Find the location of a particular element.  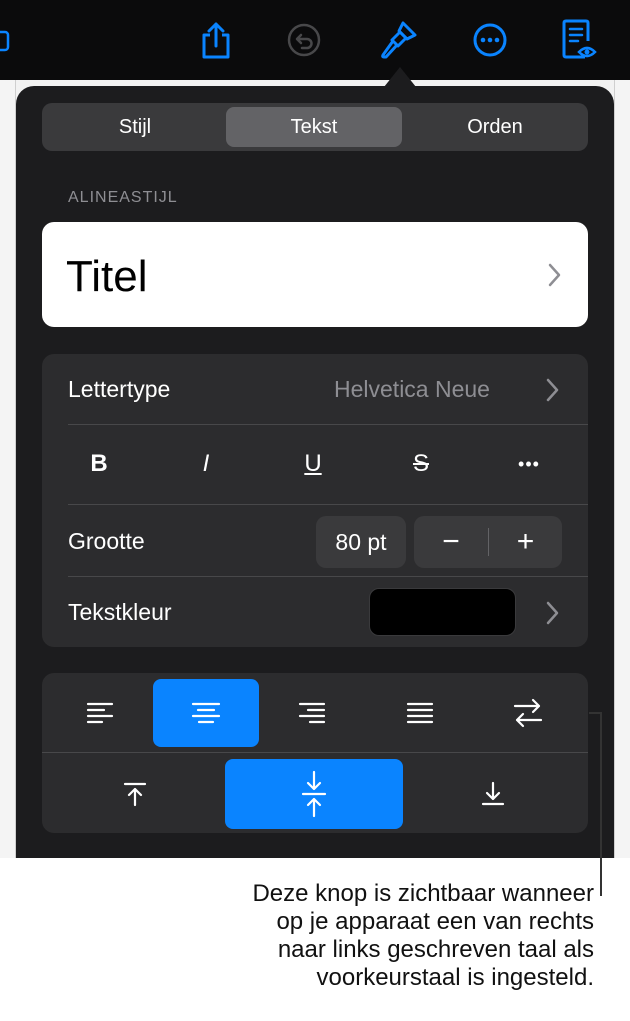

align-center-icon is located at coordinates (206, 713).